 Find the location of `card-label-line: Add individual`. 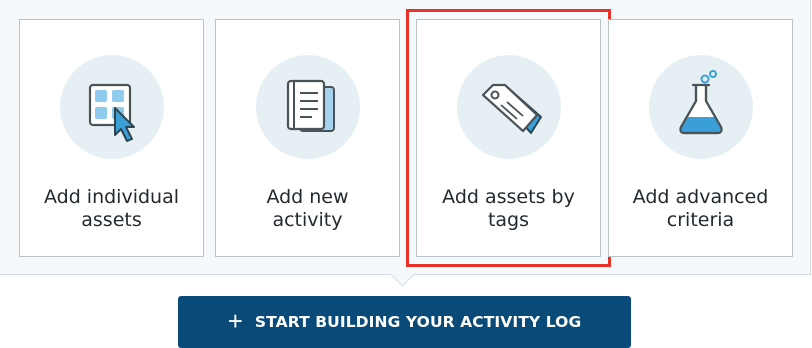

card-label-line: Add individual is located at coordinates (111, 197).